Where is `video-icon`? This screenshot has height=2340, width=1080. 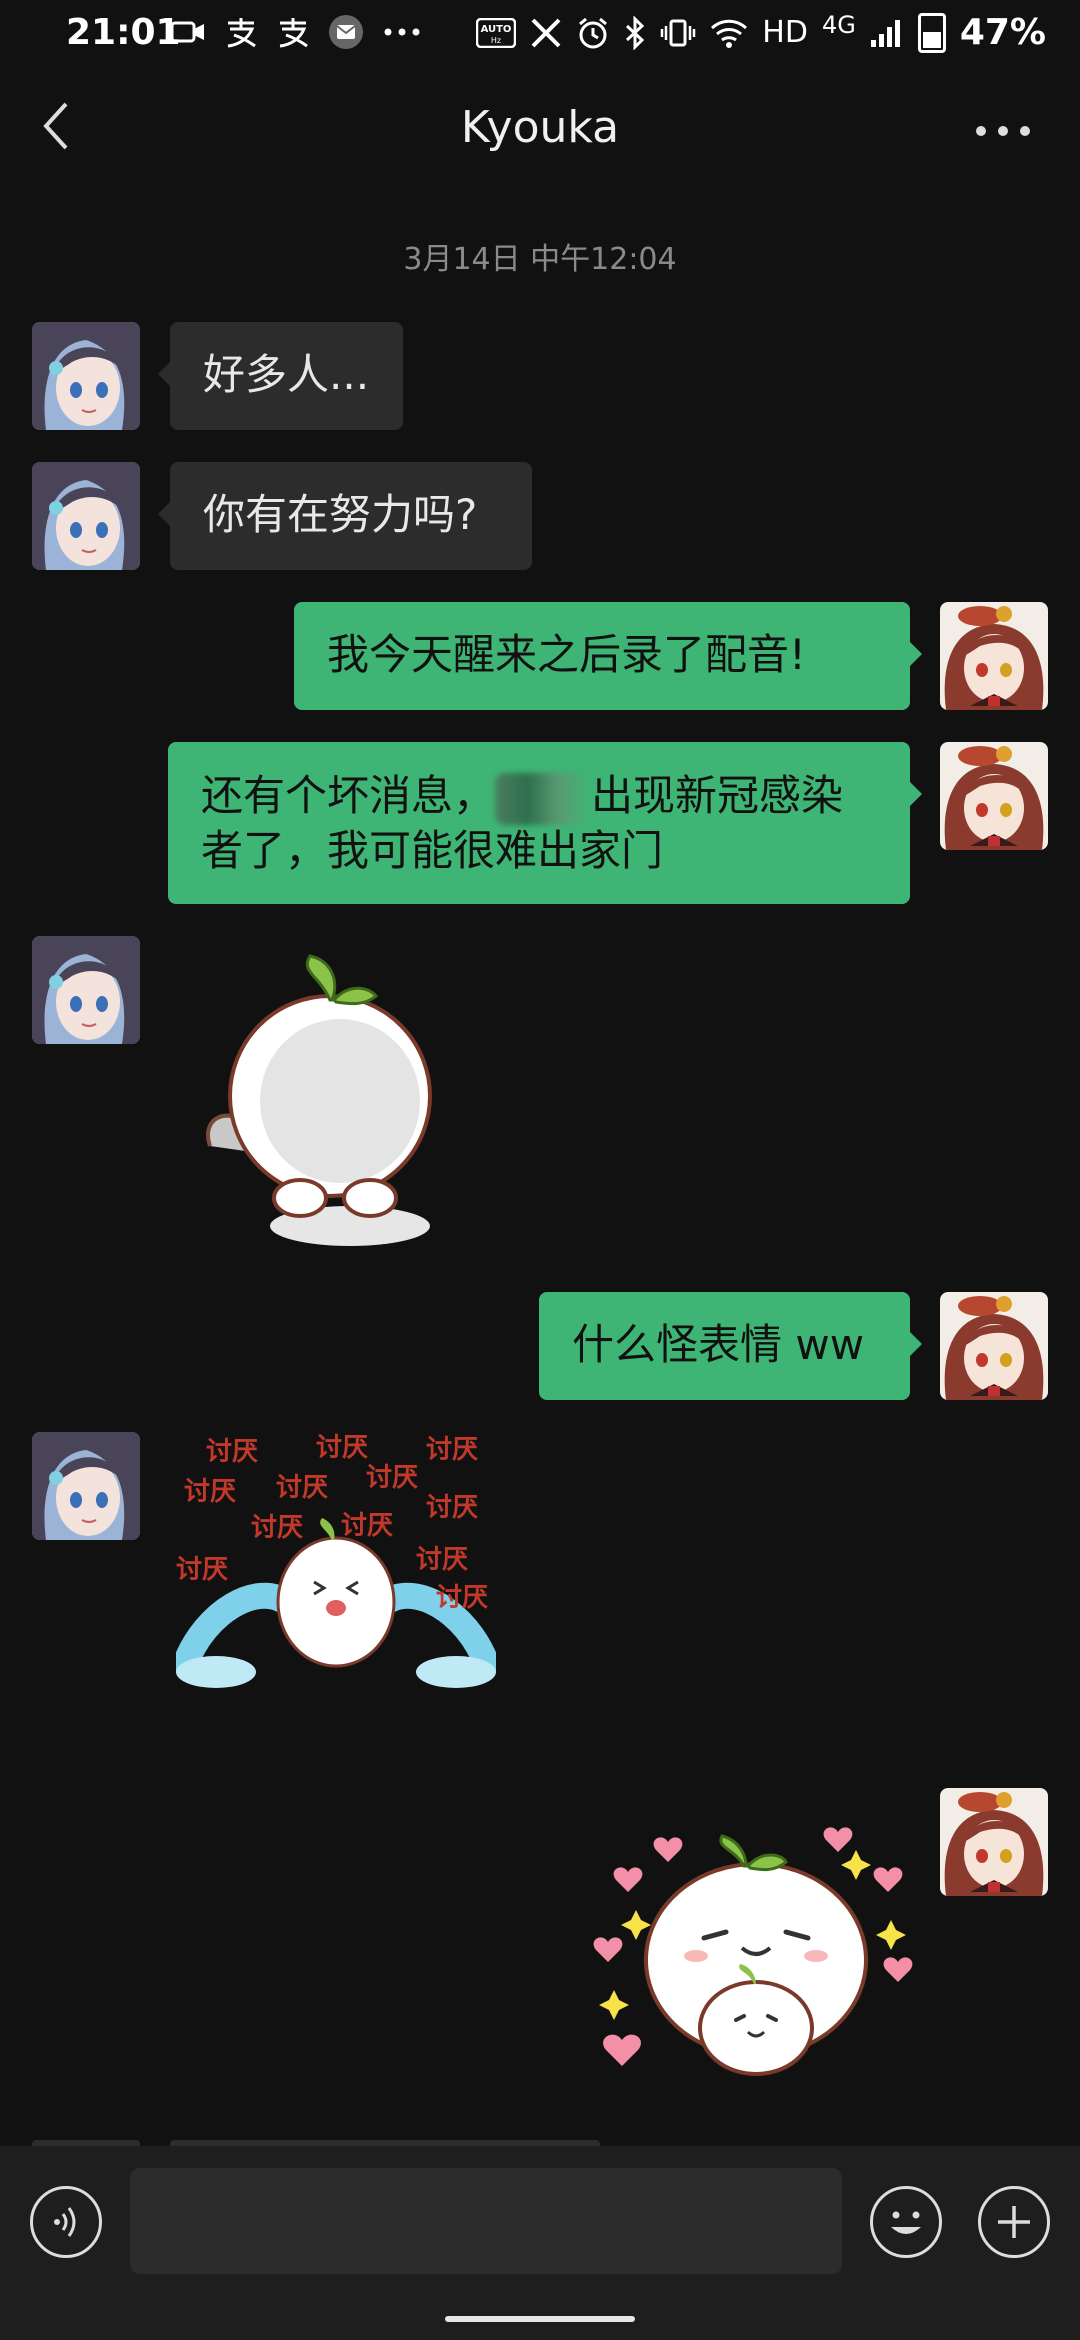 video-icon is located at coordinates (187, 32).